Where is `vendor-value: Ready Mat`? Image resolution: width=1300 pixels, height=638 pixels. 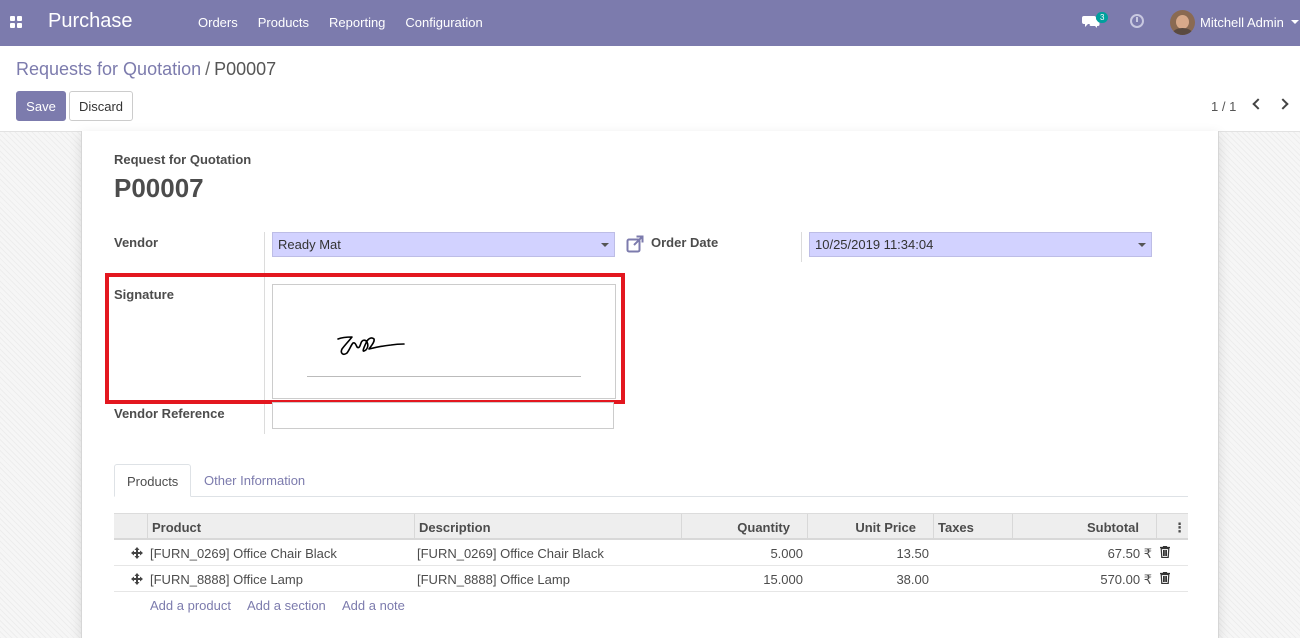
vendor-value: Ready Mat is located at coordinates (309, 244).